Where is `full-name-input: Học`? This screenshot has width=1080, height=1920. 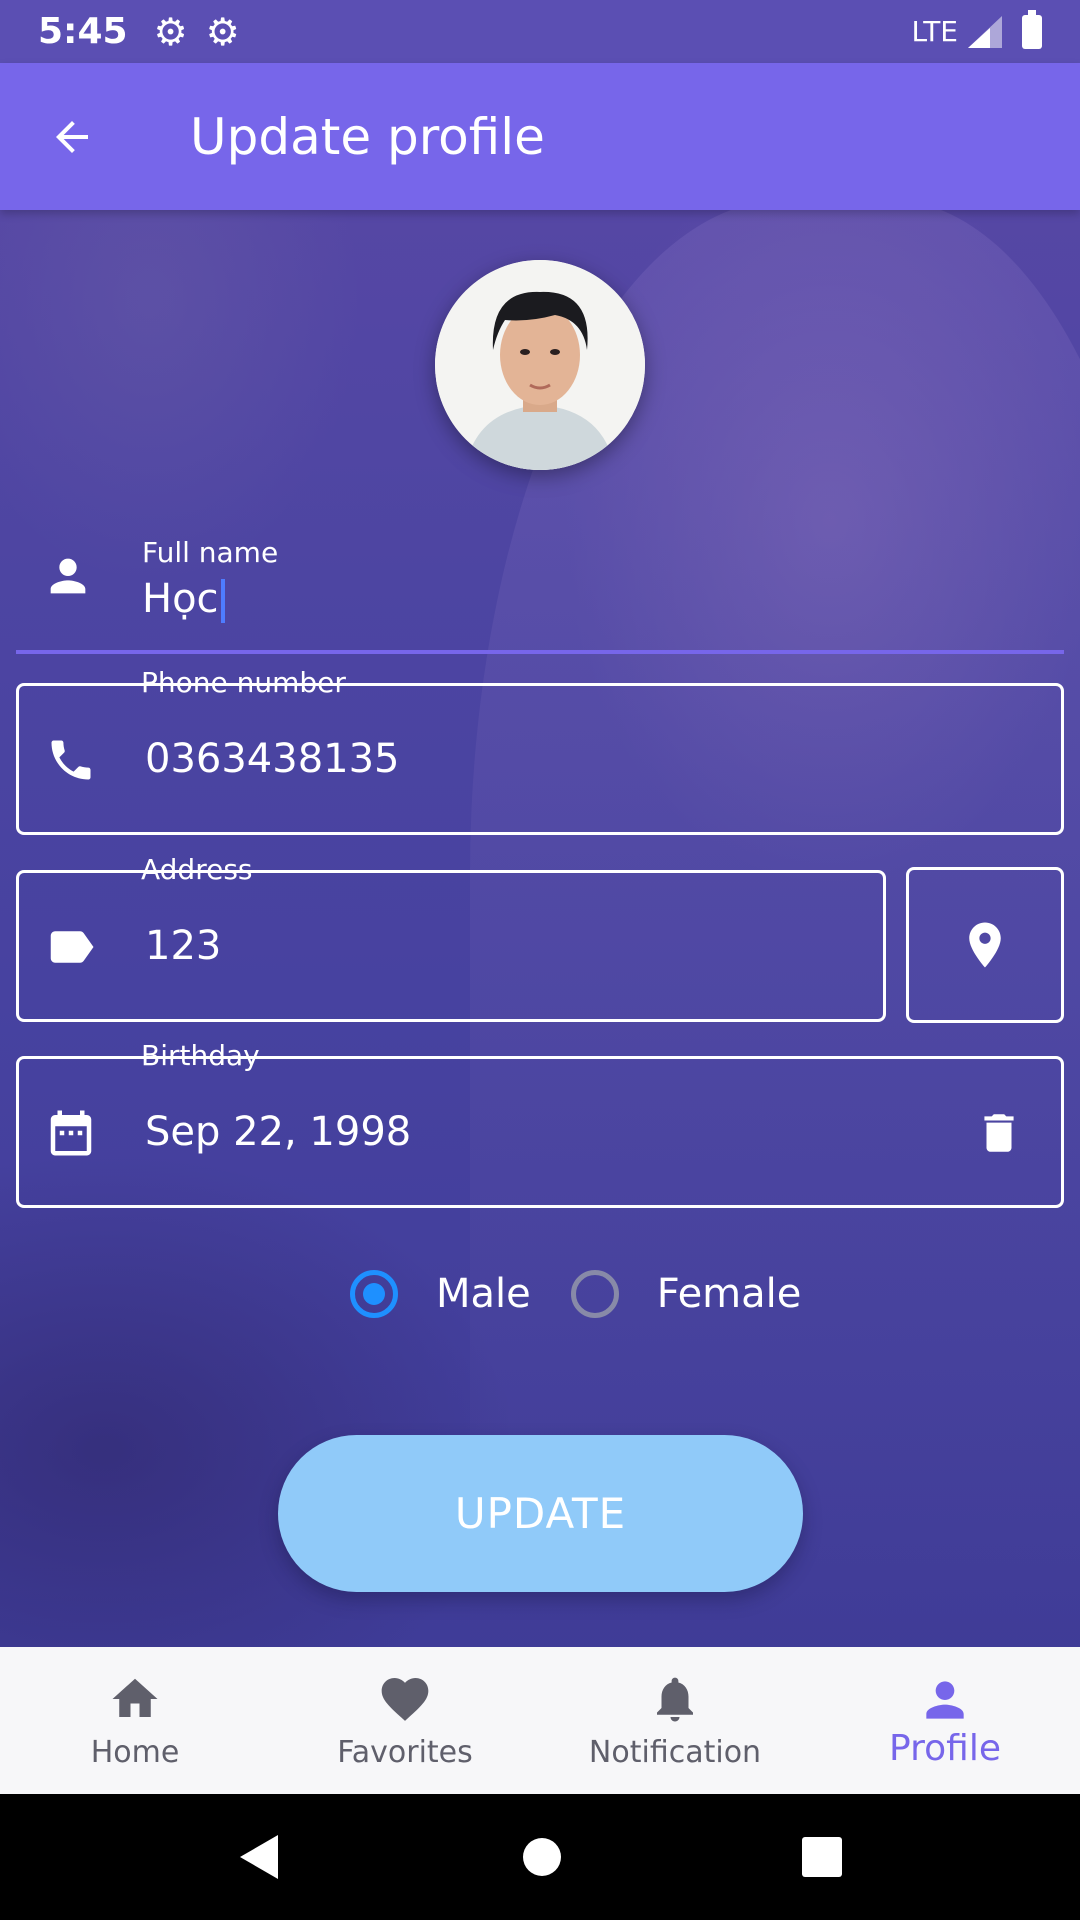
full-name-input: Học is located at coordinates (183, 599).